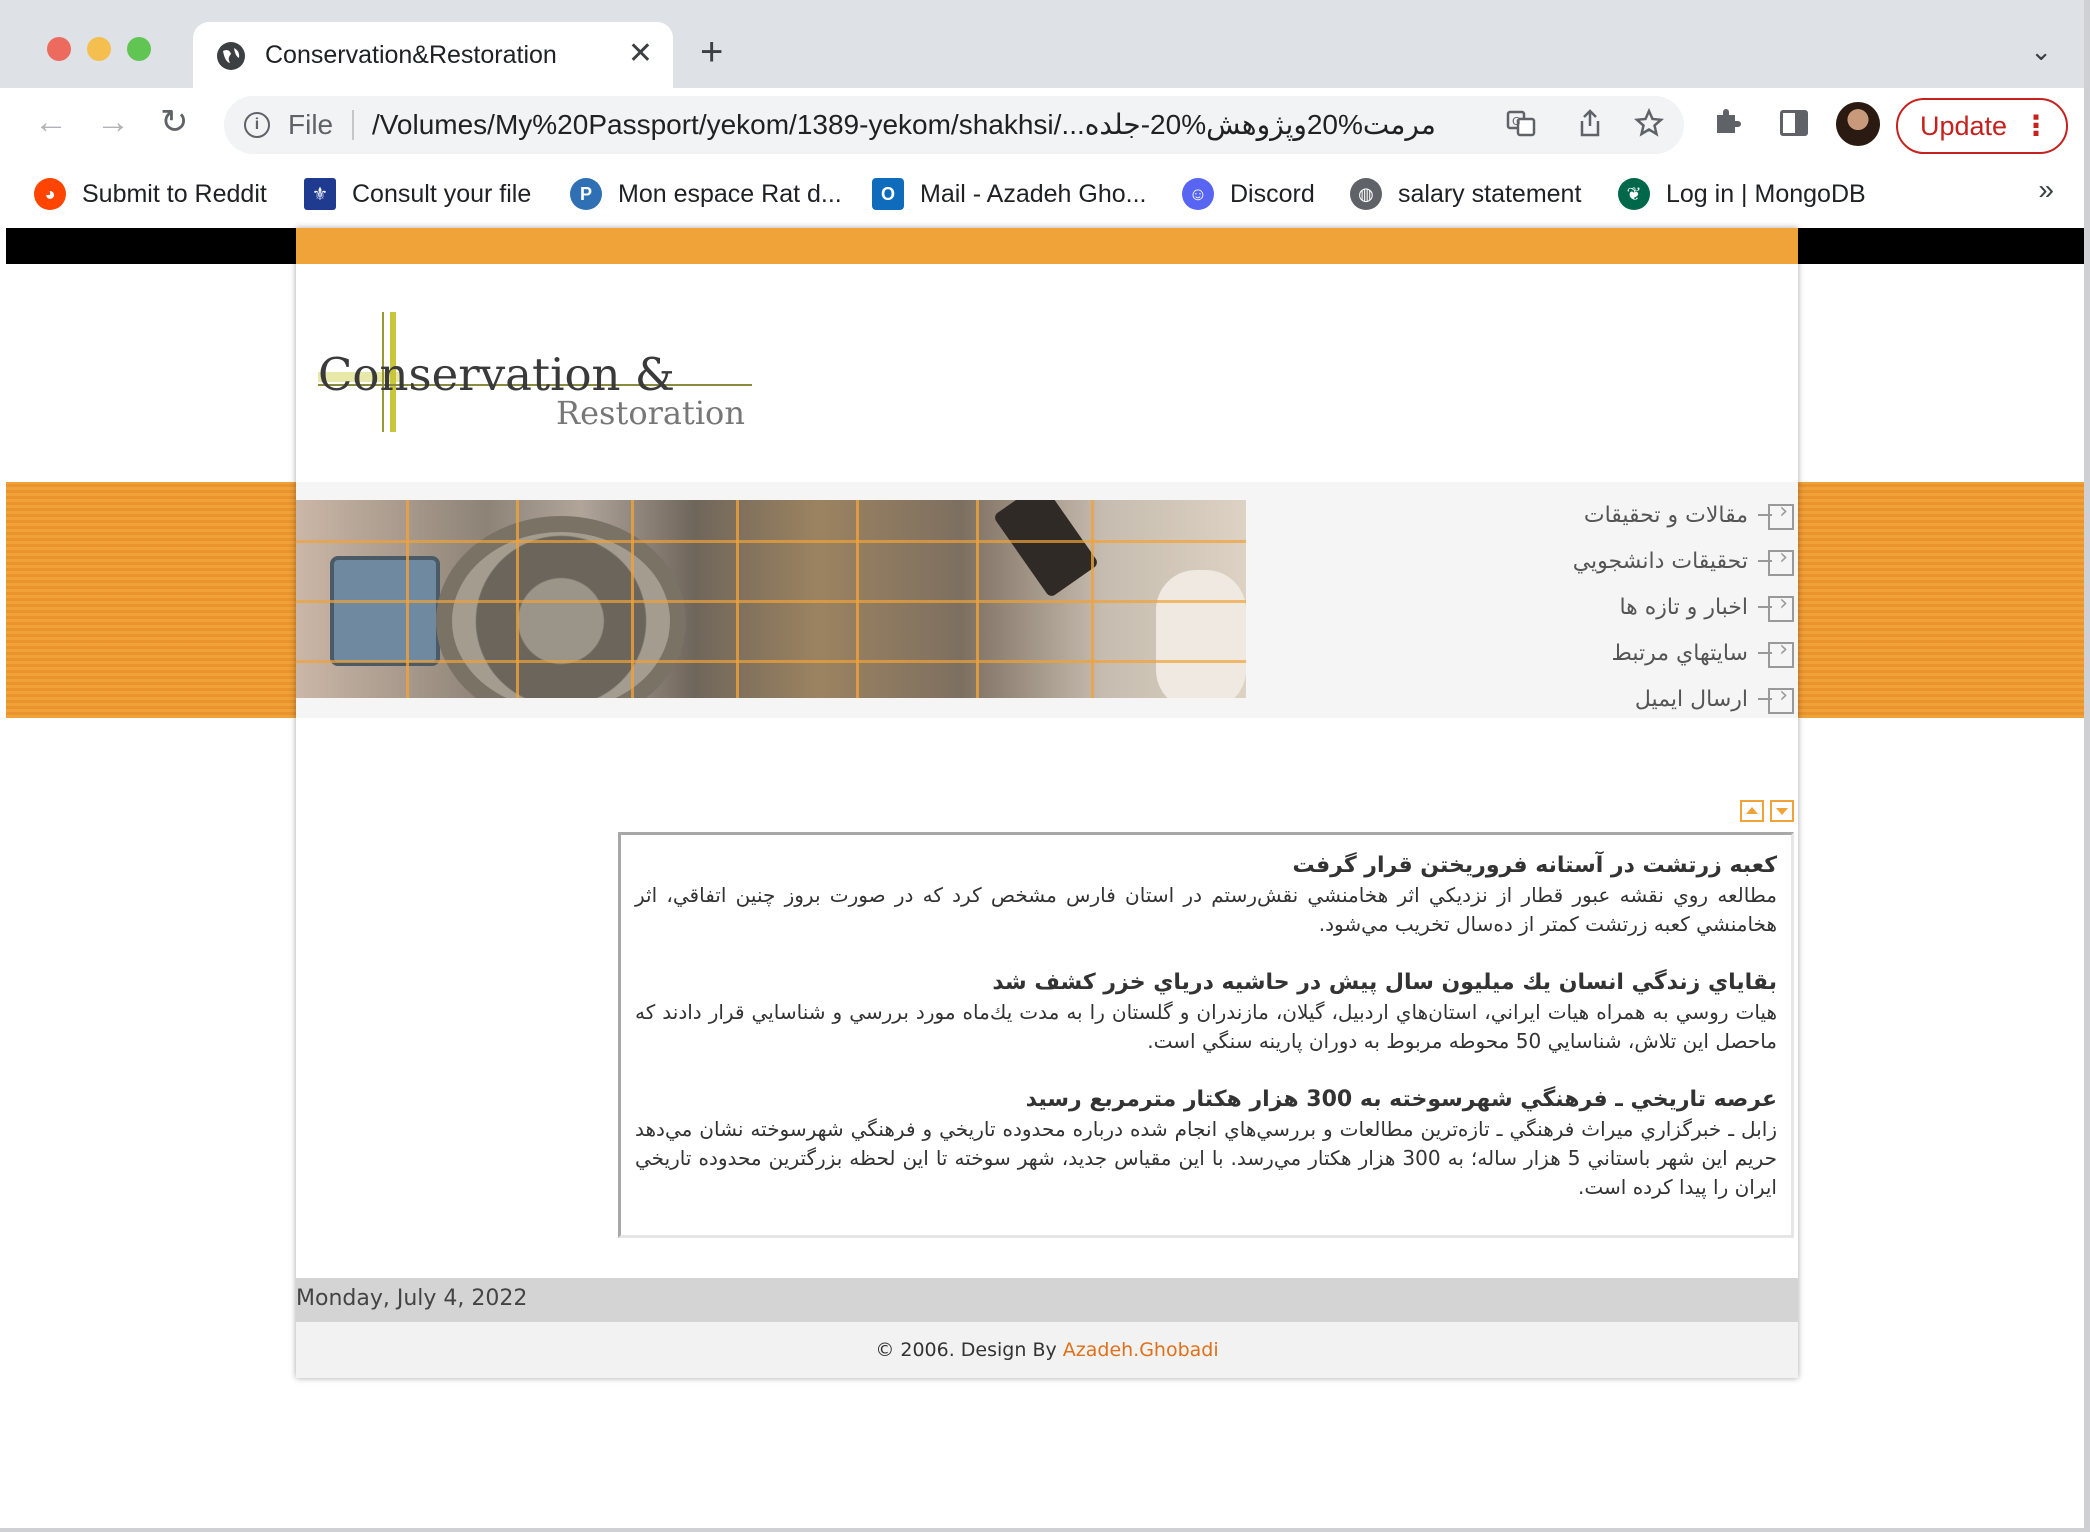 The image size is (2090, 1532). I want to click on discord-icon: ☺, so click(1198, 194).